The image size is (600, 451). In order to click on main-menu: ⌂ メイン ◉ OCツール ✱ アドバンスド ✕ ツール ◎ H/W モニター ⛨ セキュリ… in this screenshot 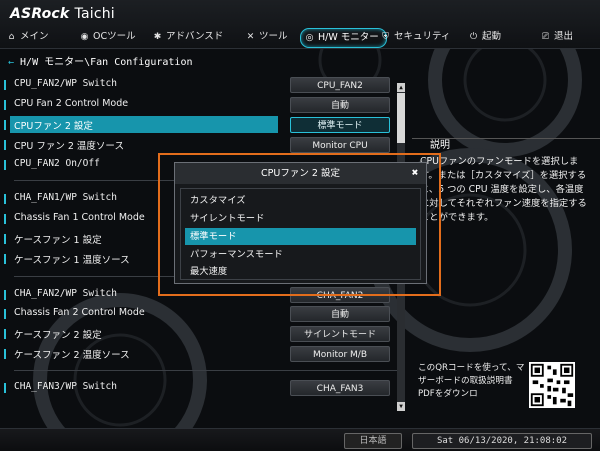, I will do `click(300, 37)`.